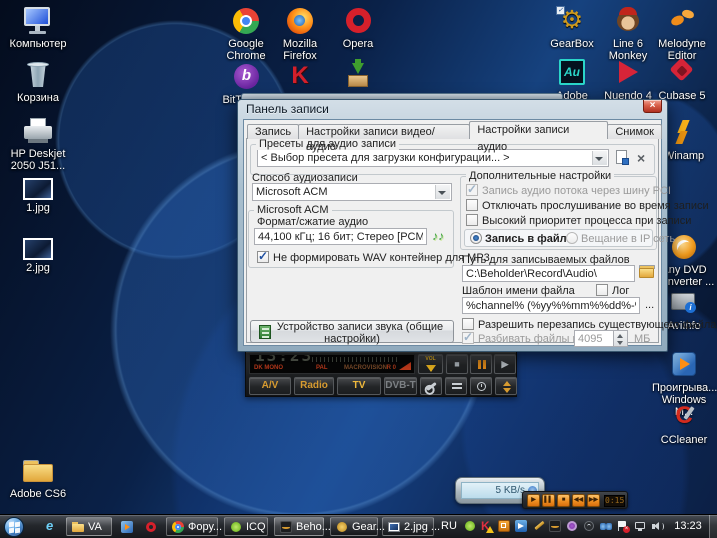  I want to click on tray-beholder-icon, so click(555, 526).